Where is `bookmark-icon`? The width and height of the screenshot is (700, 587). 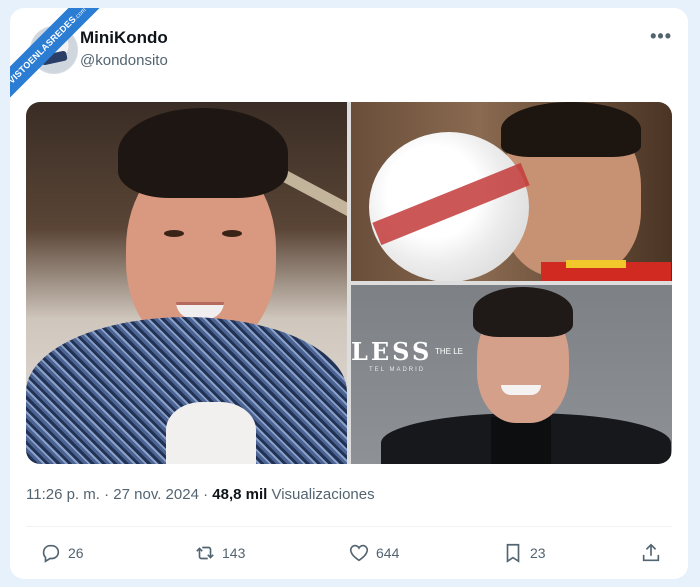
bookmark-icon is located at coordinates (513, 553).